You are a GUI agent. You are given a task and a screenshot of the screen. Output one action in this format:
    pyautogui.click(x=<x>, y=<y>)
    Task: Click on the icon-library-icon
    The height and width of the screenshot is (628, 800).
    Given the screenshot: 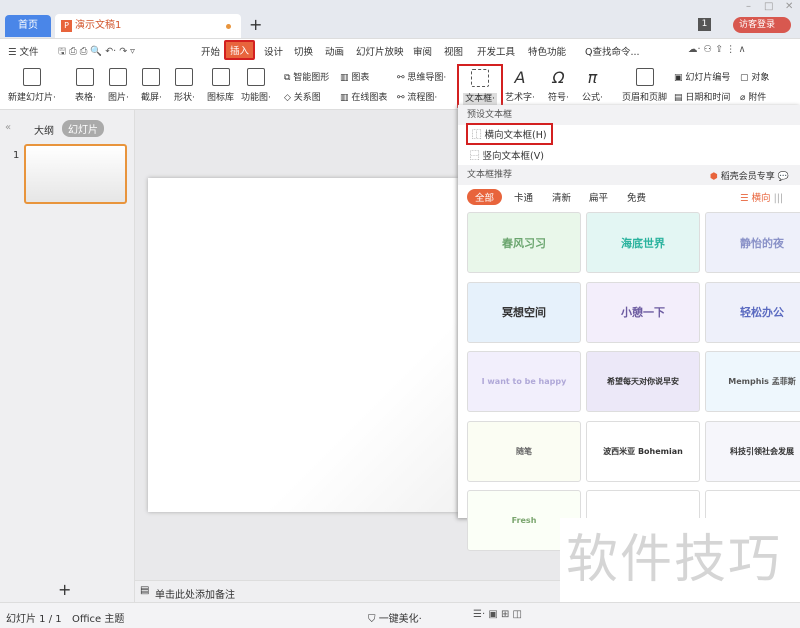 What is the action you would take?
    pyautogui.click(x=220, y=77)
    